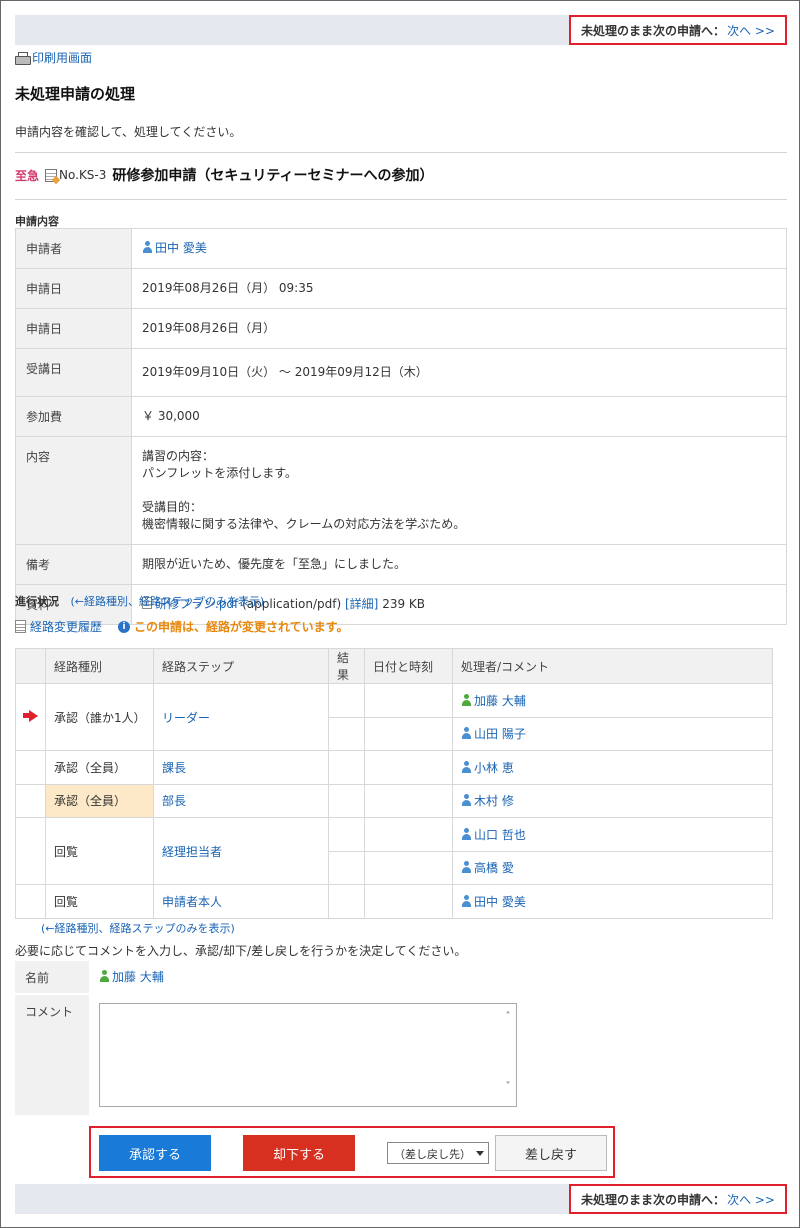 The height and width of the screenshot is (1228, 800). I want to click on next-request-nav-bottom: 未処理のまま次の申請へ： 次へ >>, so click(678, 1199).